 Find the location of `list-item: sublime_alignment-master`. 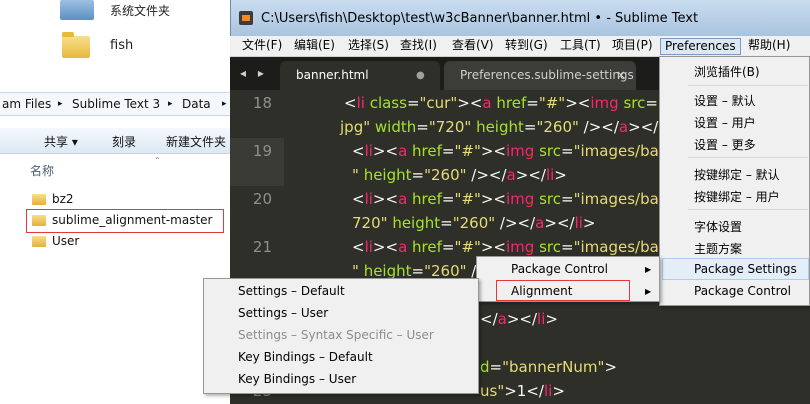

list-item: sublime_alignment-master is located at coordinates (132, 221).